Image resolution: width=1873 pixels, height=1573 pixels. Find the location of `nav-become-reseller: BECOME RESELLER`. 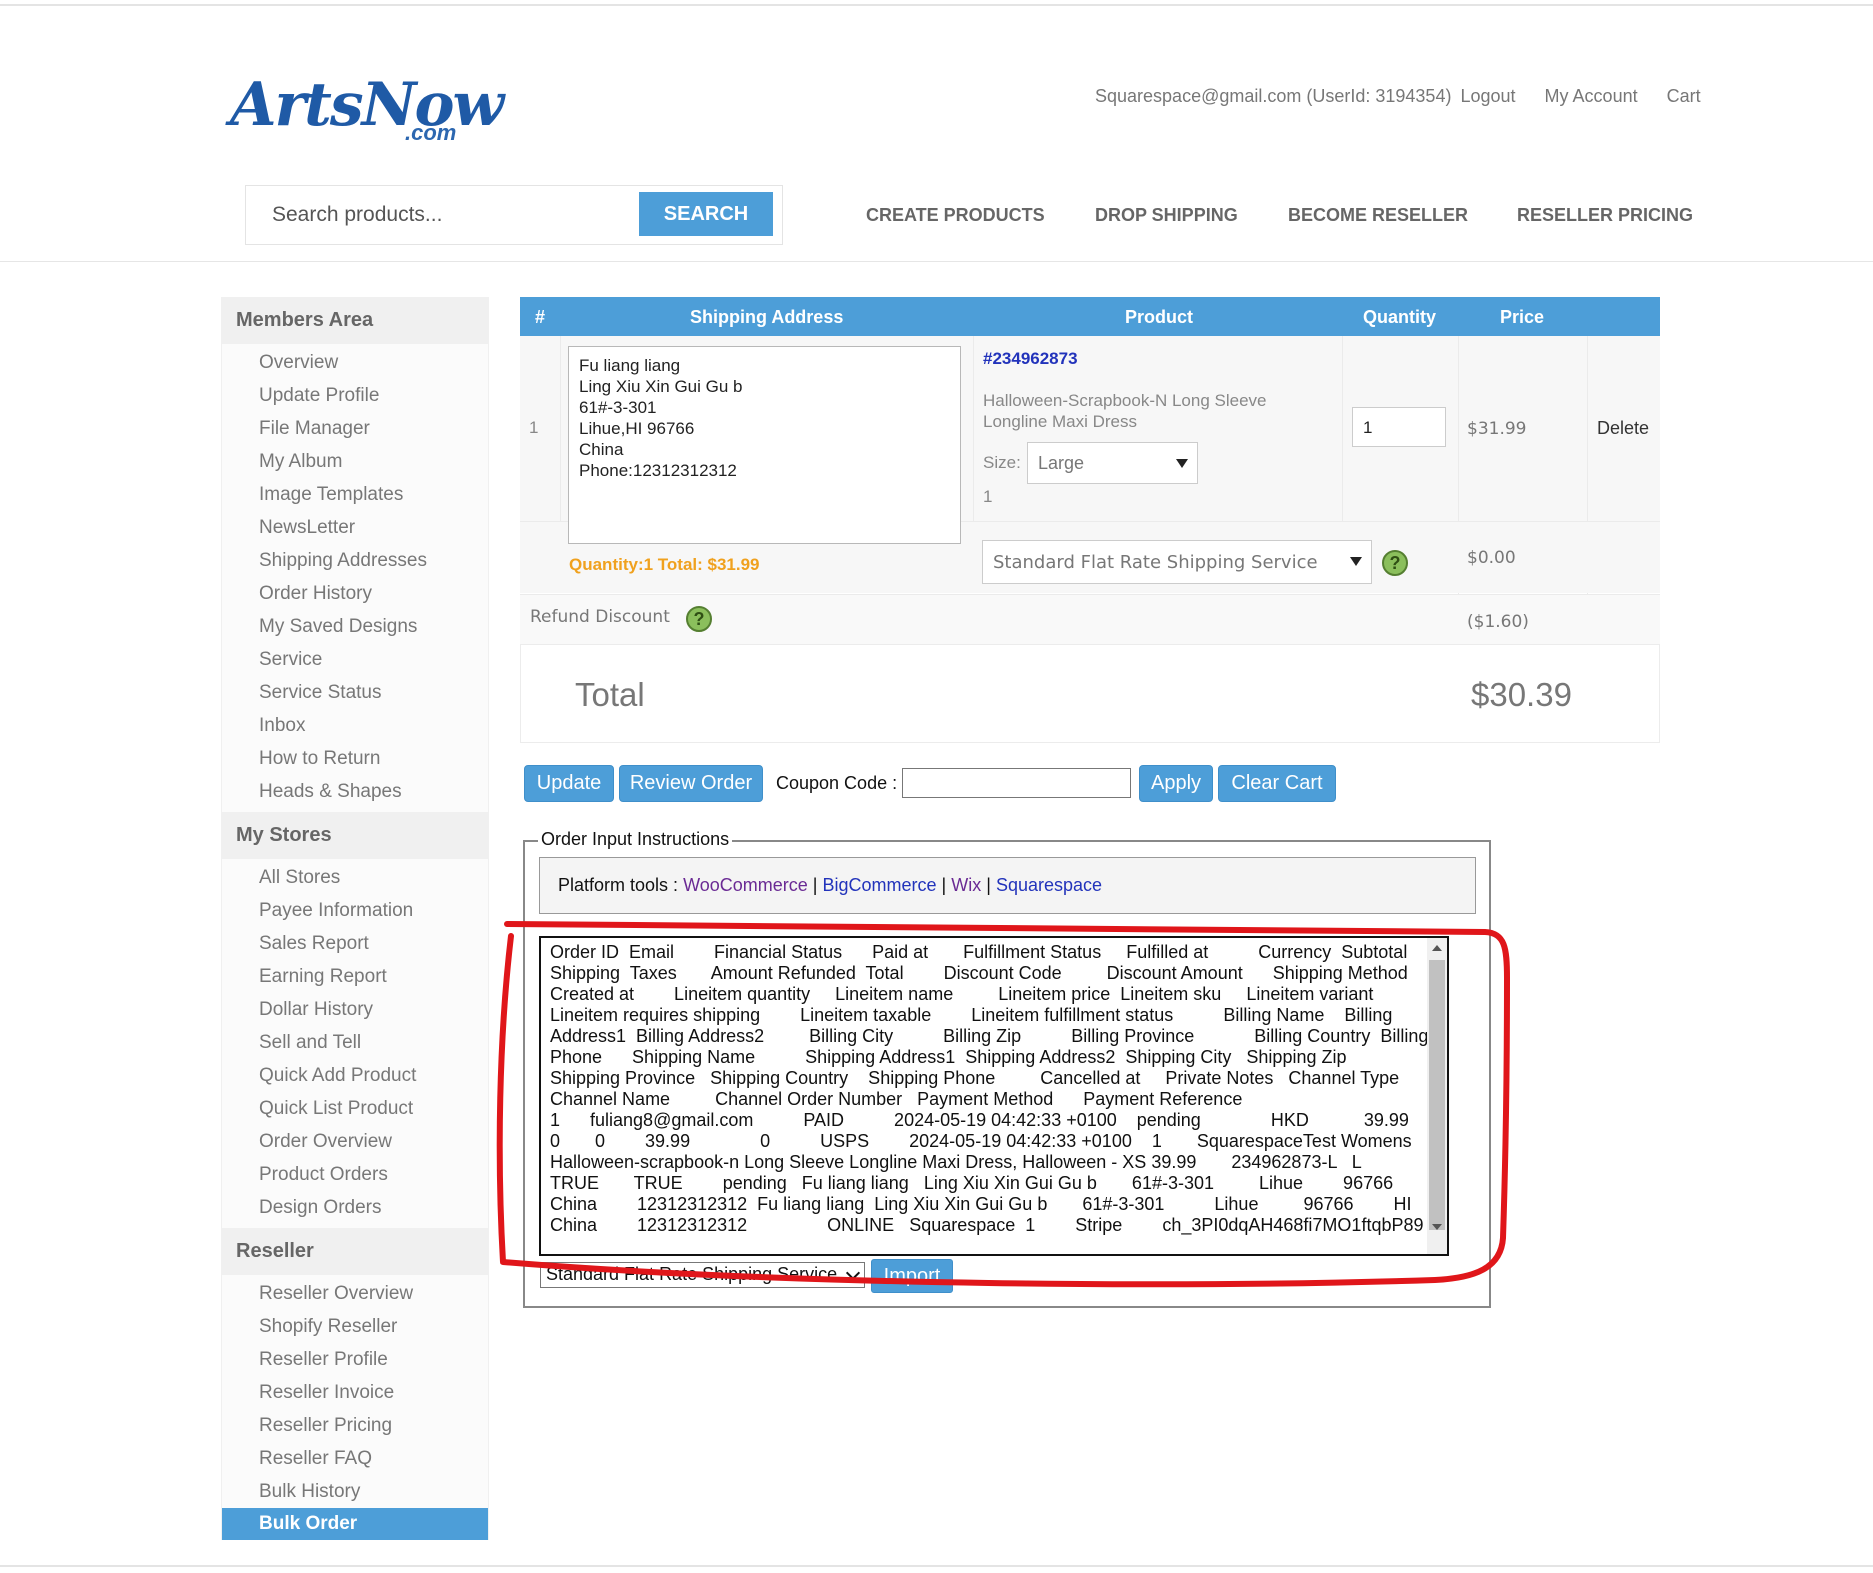

nav-become-reseller: BECOME RESELLER is located at coordinates (1378, 215).